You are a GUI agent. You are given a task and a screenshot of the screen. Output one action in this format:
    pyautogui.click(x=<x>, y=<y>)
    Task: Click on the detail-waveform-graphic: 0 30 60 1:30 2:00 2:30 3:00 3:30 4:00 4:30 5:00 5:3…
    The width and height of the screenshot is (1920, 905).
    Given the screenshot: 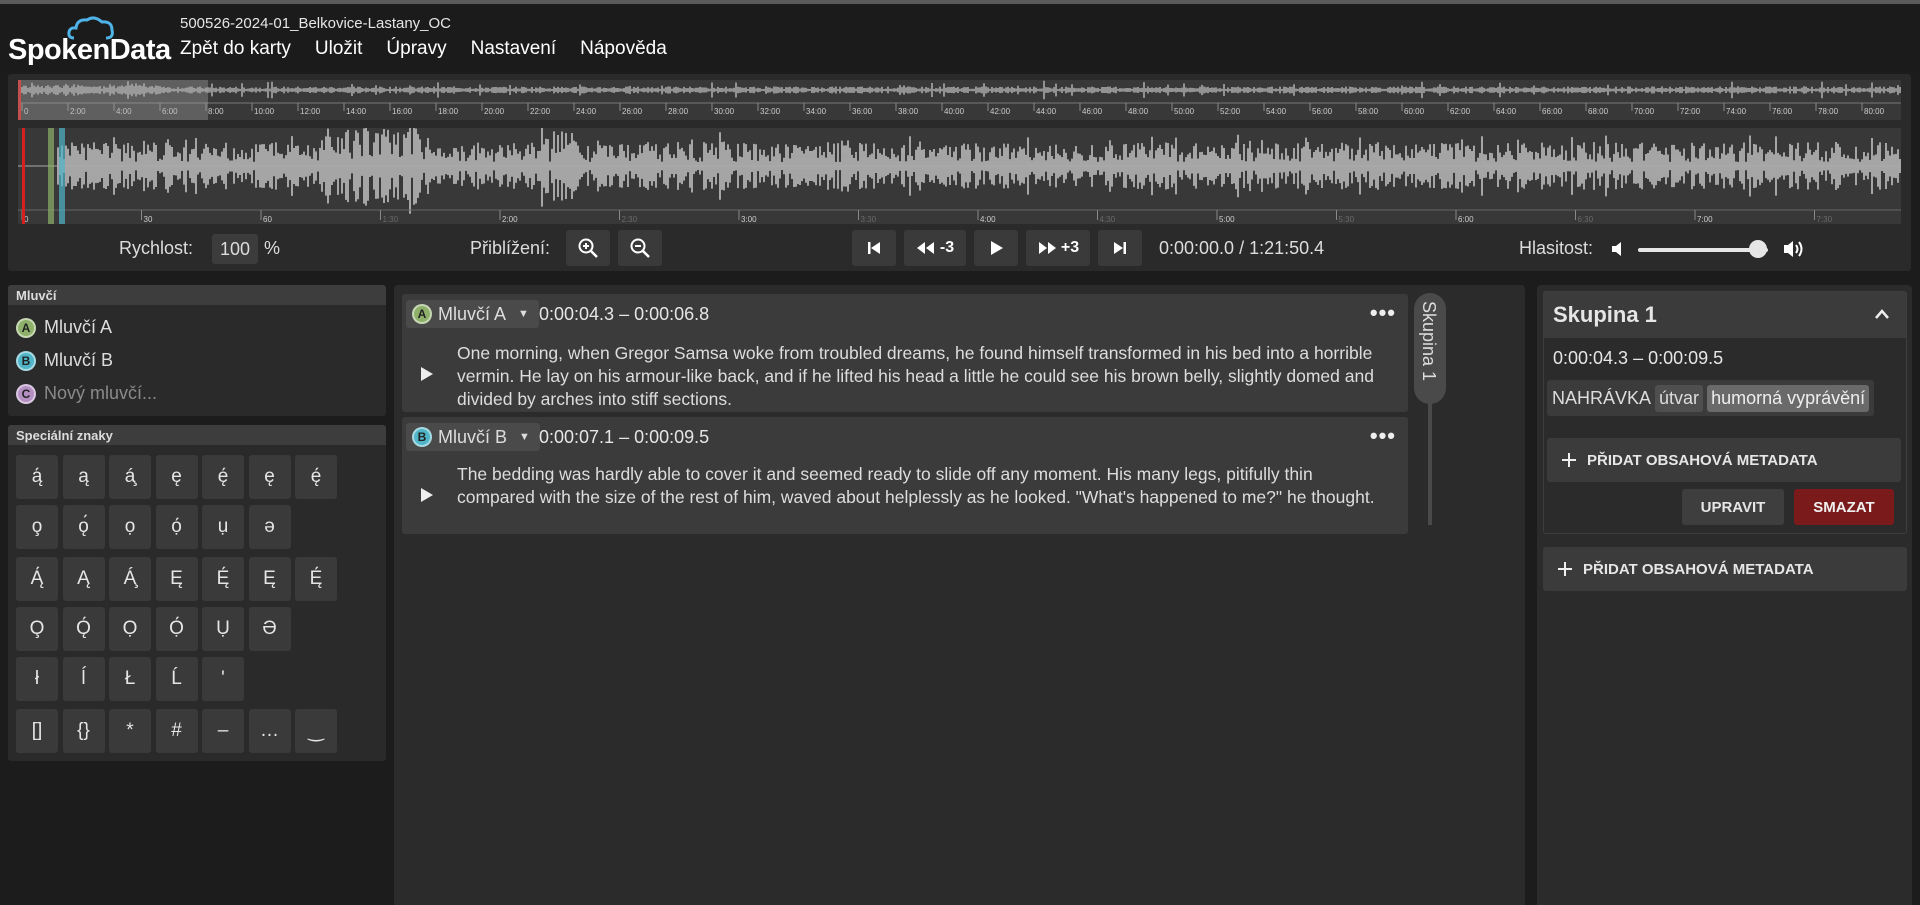 What is the action you would take?
    pyautogui.click(x=959, y=171)
    